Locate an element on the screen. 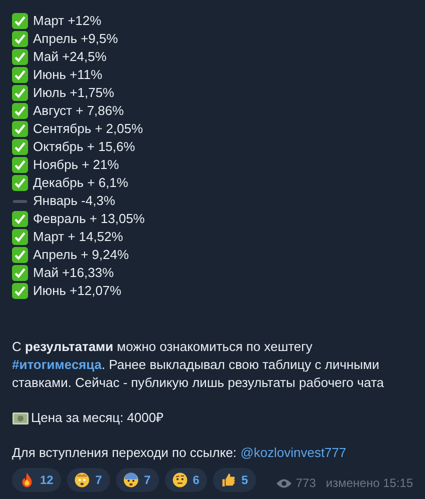 The height and width of the screenshot is (499, 425). result-text: Июль +1,75% is located at coordinates (73, 93).